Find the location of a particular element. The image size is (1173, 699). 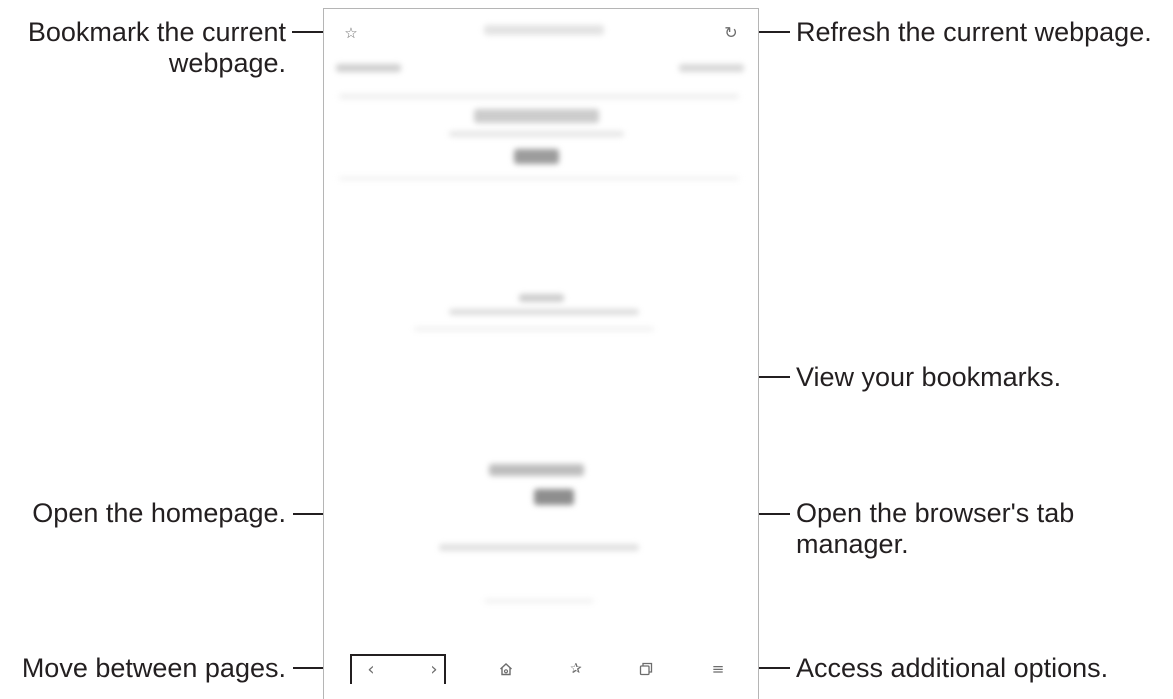

callout-tab-manager-line2: manager. is located at coordinates (852, 544).